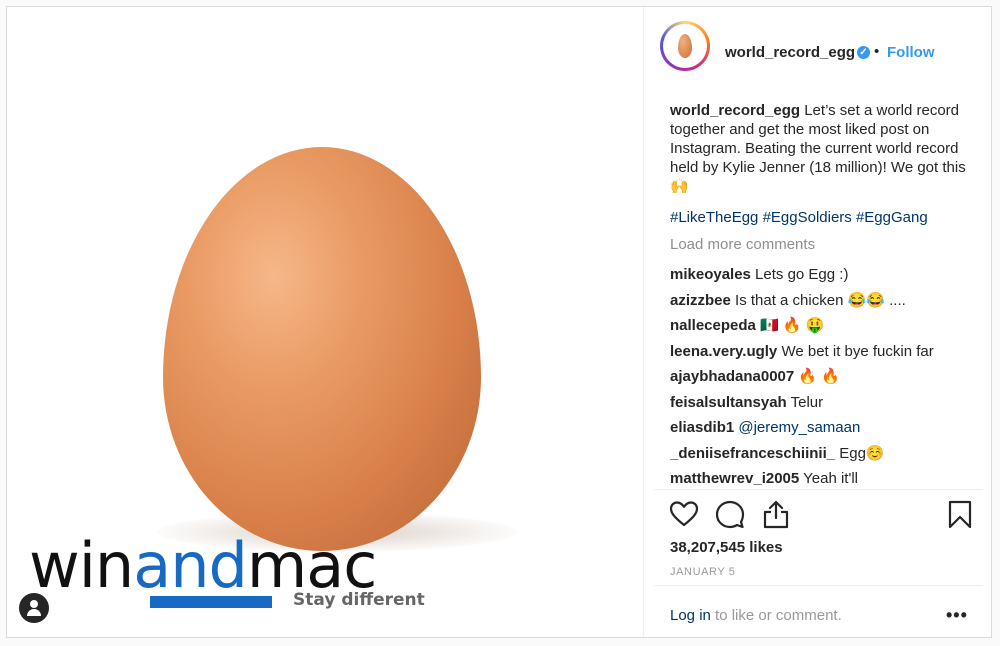  Describe the element at coordinates (359, 600) in the screenshot. I see `watermark-tagline: Stay different` at that location.